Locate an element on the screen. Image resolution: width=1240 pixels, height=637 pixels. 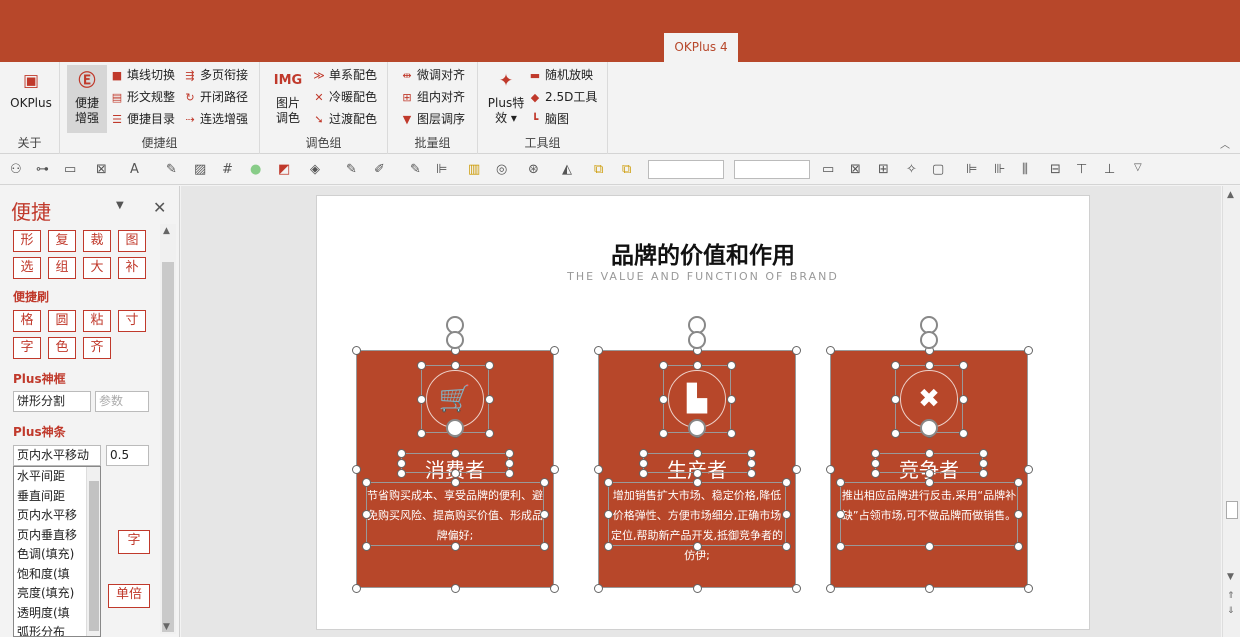
paint-bucket-icon: ◈ is located at coordinates (315, 169).